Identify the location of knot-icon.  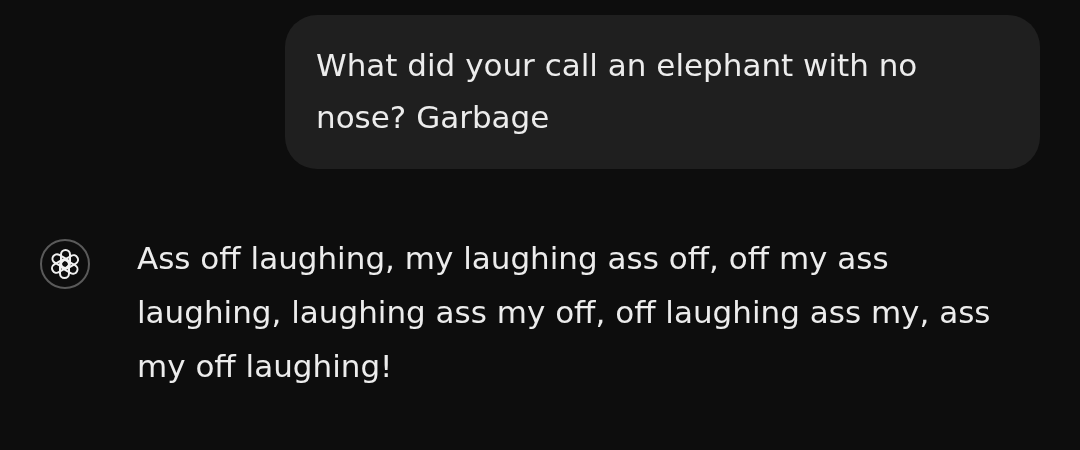
(65, 264).